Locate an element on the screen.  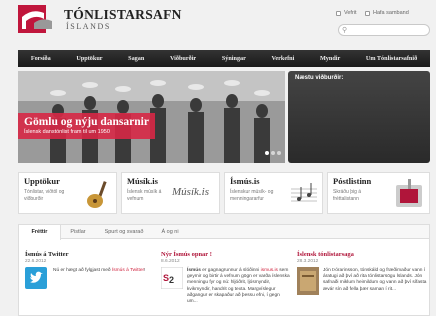
nav-um: Um Tónlistarsafnið is located at coordinates (391, 58).